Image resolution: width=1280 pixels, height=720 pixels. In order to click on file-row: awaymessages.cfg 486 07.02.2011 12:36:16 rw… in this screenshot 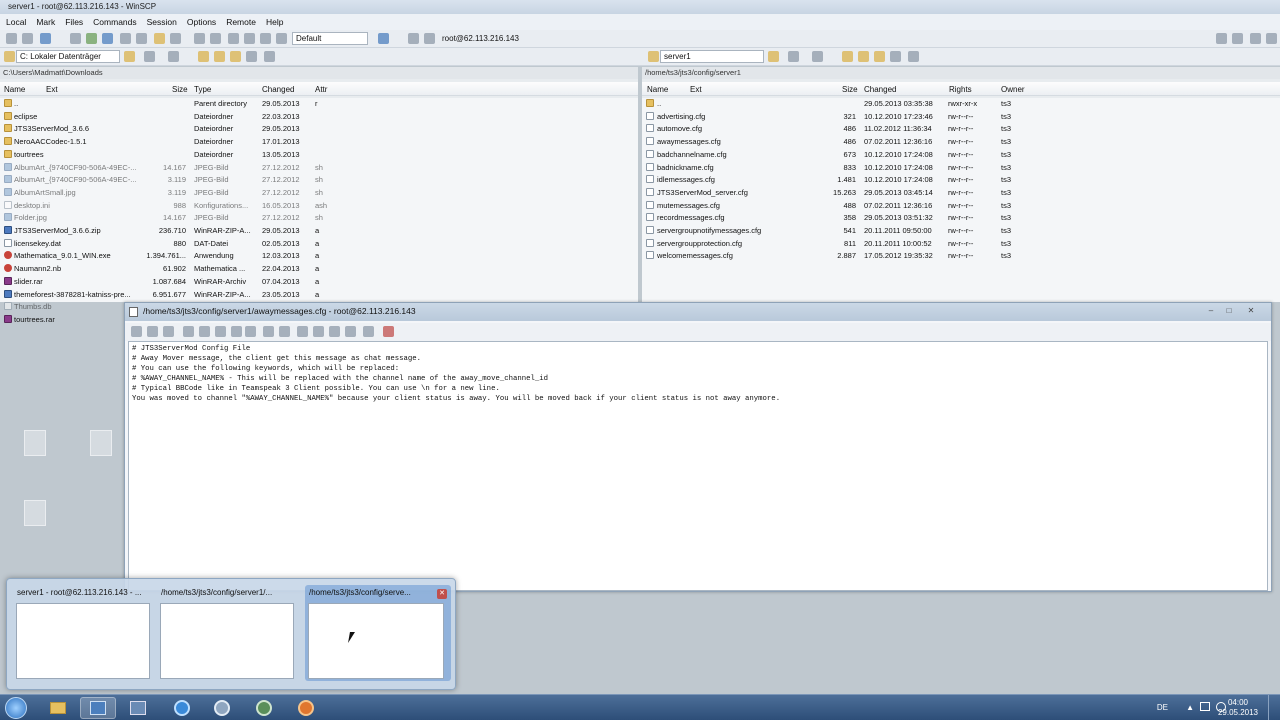, I will do `click(961, 142)`.